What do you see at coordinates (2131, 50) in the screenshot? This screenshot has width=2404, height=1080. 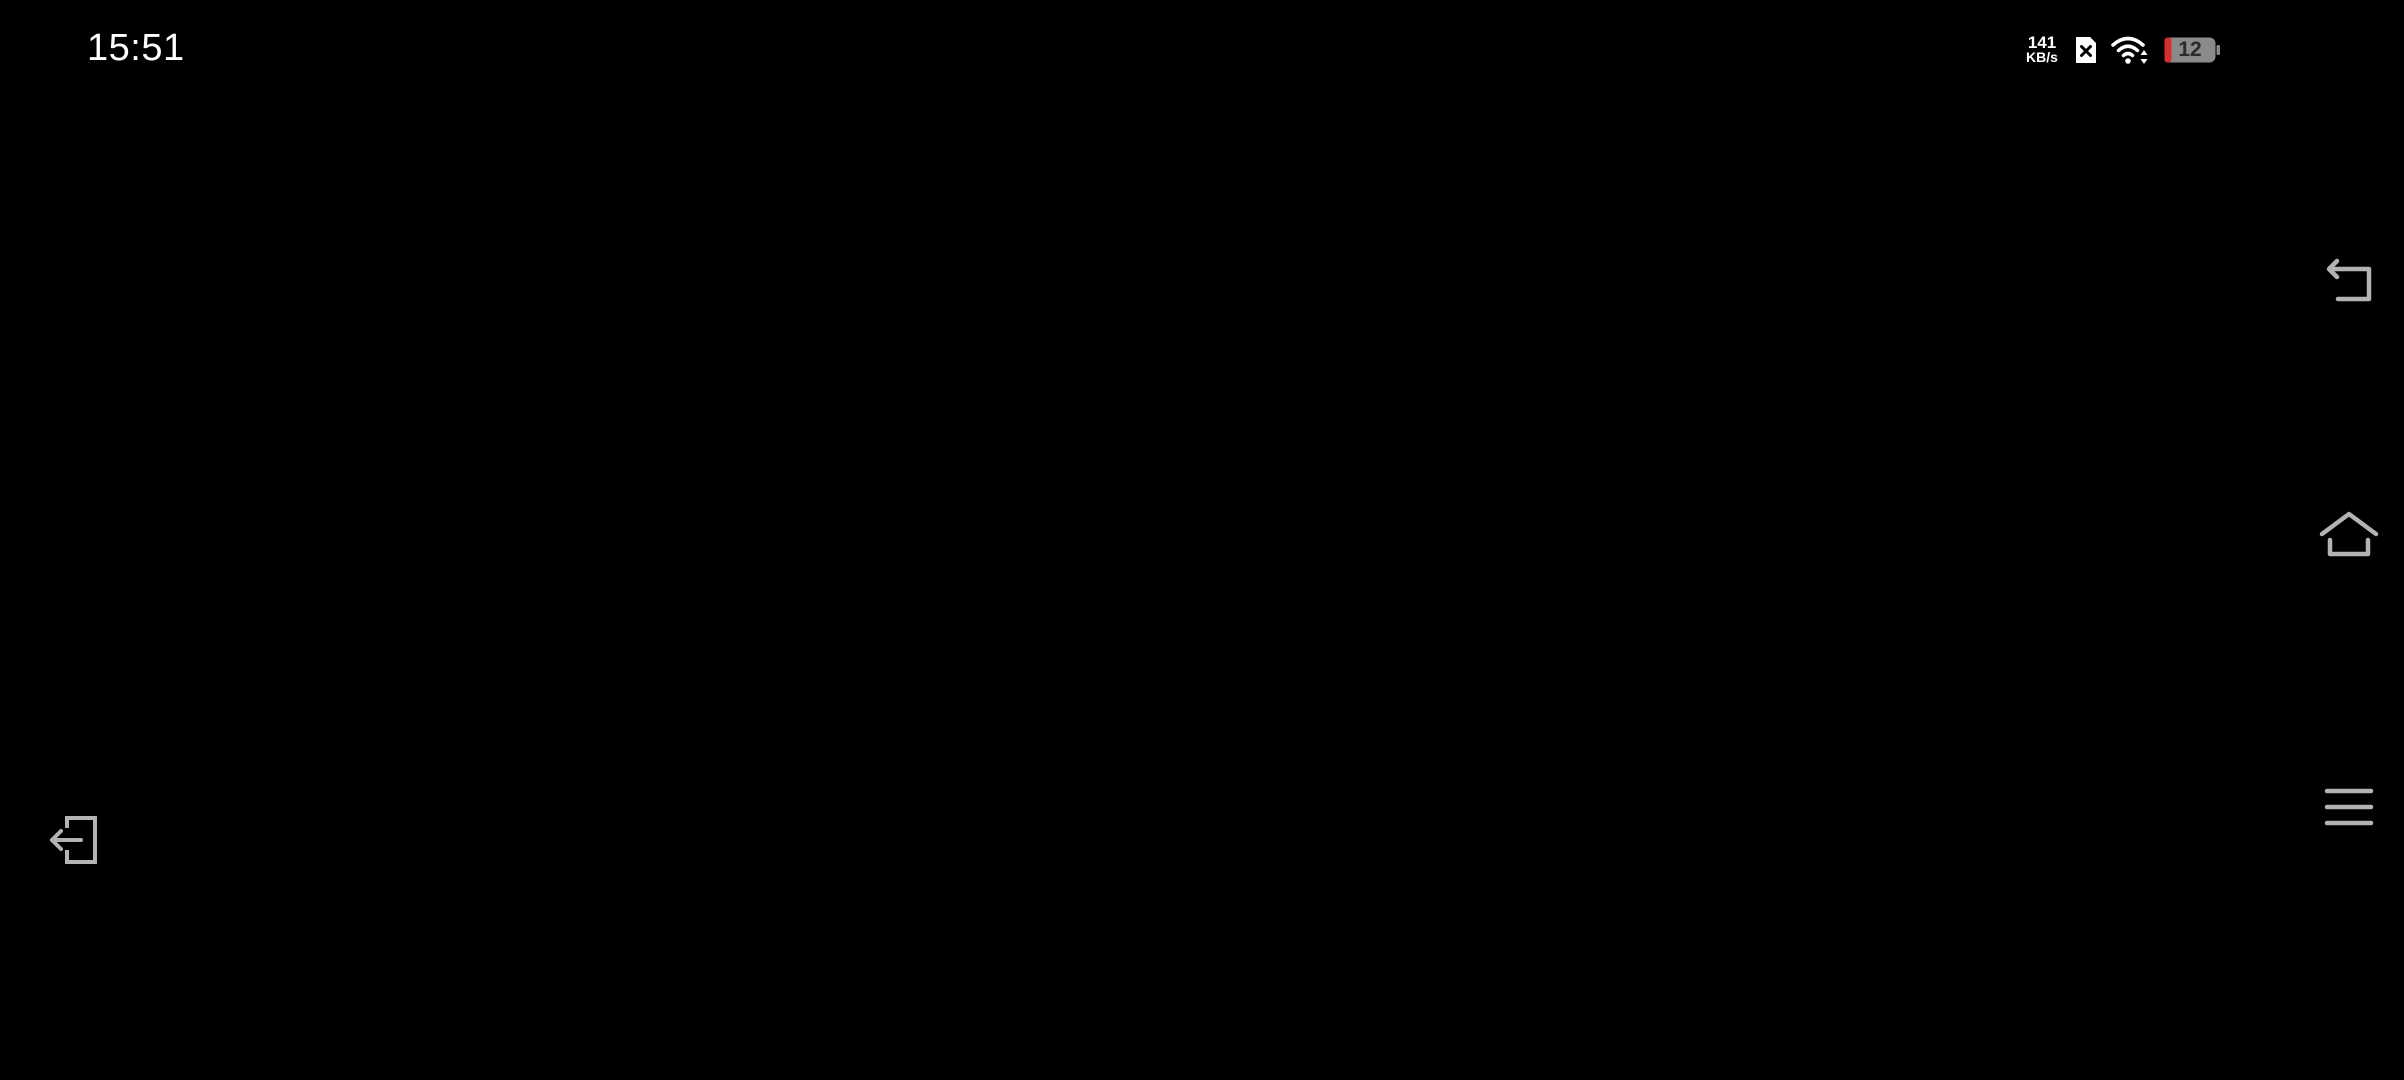 I see `wifi-icon` at bounding box center [2131, 50].